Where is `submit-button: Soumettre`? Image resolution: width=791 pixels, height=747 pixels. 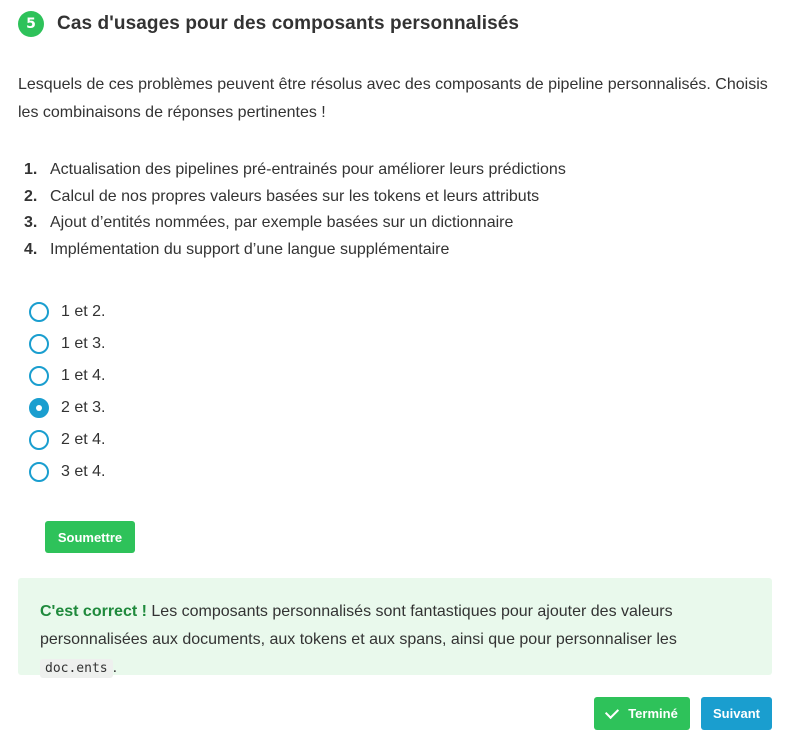 submit-button: Soumettre is located at coordinates (90, 537).